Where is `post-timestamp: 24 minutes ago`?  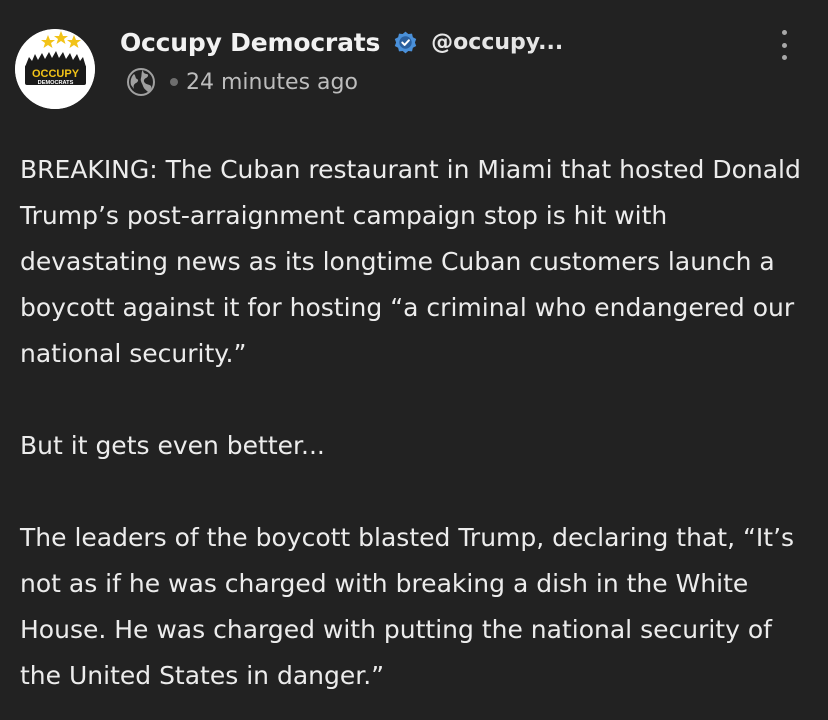
post-timestamp: 24 minutes ago is located at coordinates (272, 82).